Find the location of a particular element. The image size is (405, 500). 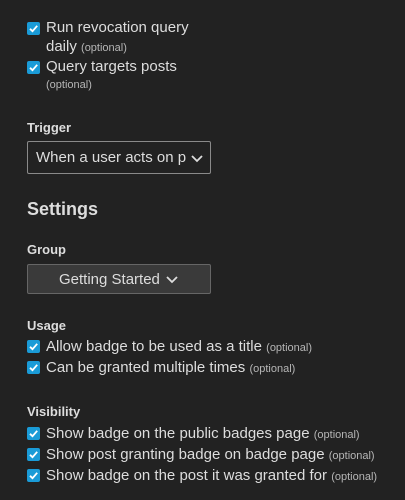

trigger-select: When a user acts on p is located at coordinates (119, 157).